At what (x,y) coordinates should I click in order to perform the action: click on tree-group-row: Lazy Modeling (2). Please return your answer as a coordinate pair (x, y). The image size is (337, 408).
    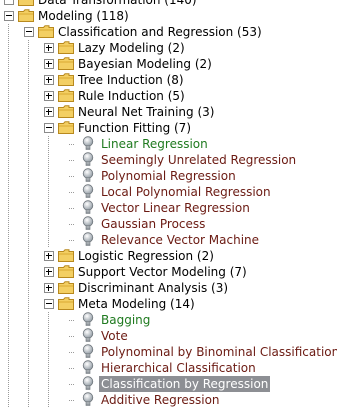
    Looking at the image, I should click on (168, 48).